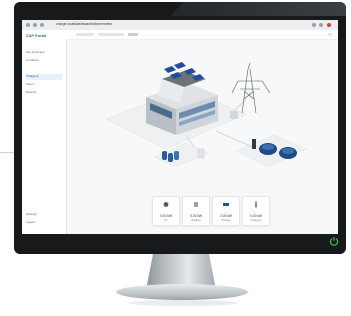 The width and height of the screenshot is (351, 316). Describe the element at coordinates (44, 77) in the screenshot. I see `sidebar-item-chargers: Chargers` at that location.